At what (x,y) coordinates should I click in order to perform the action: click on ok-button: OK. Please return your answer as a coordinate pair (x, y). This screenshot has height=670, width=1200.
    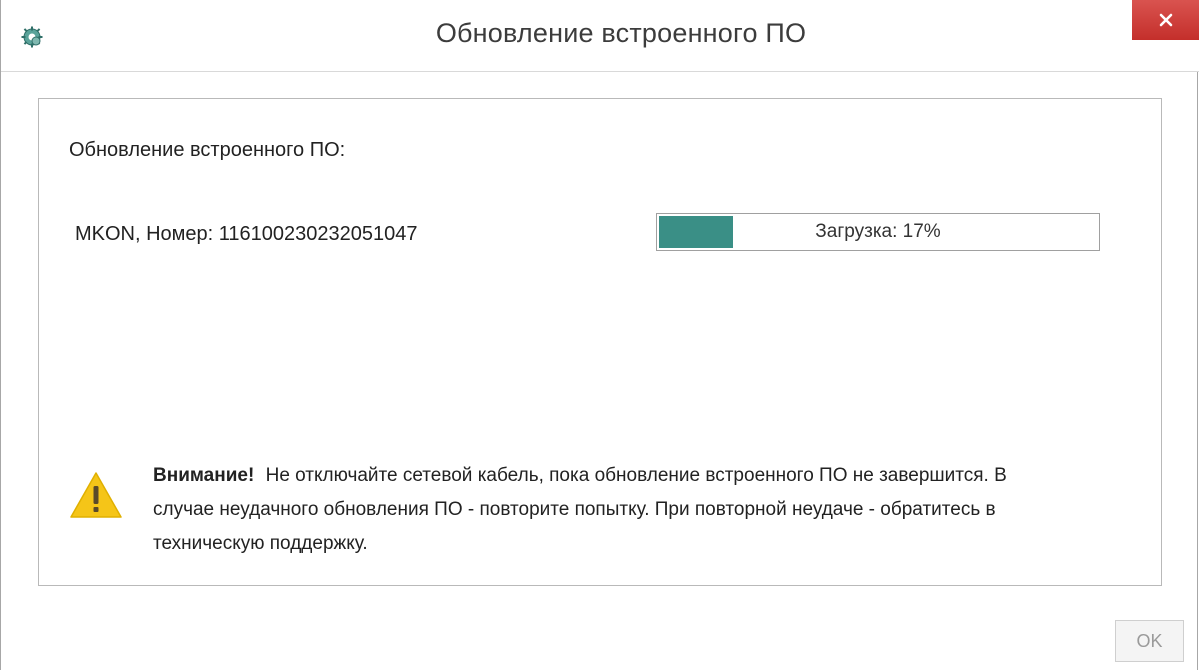
    Looking at the image, I should click on (1149, 641).